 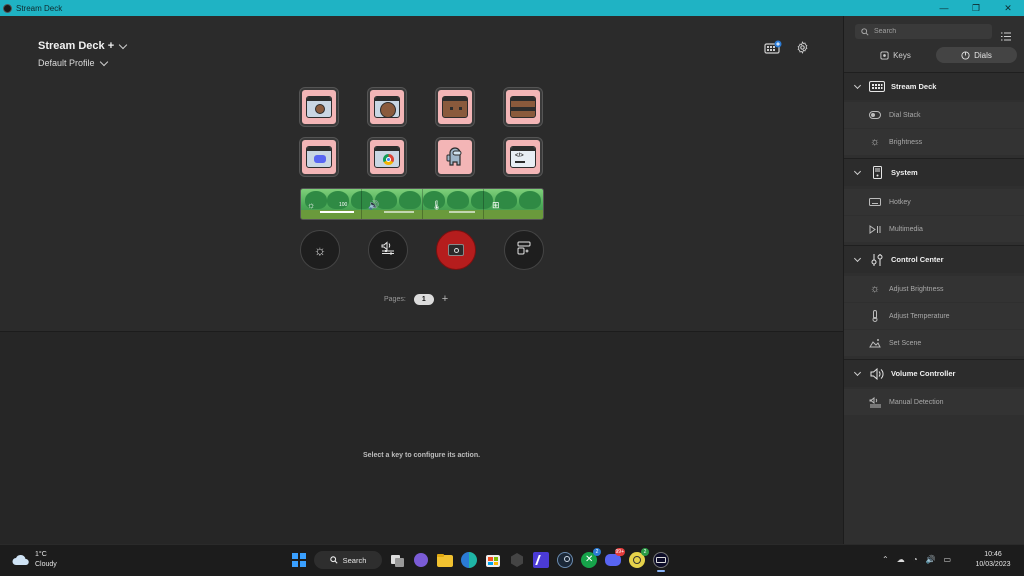 I want to click on group-volume-controller: Volume Controller, so click(x=934, y=373).